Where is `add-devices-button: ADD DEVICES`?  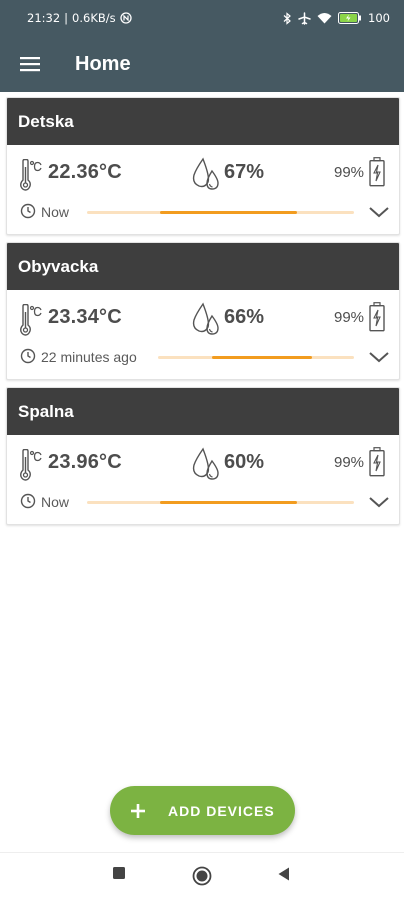 add-devices-button: ADD DEVICES is located at coordinates (202, 810).